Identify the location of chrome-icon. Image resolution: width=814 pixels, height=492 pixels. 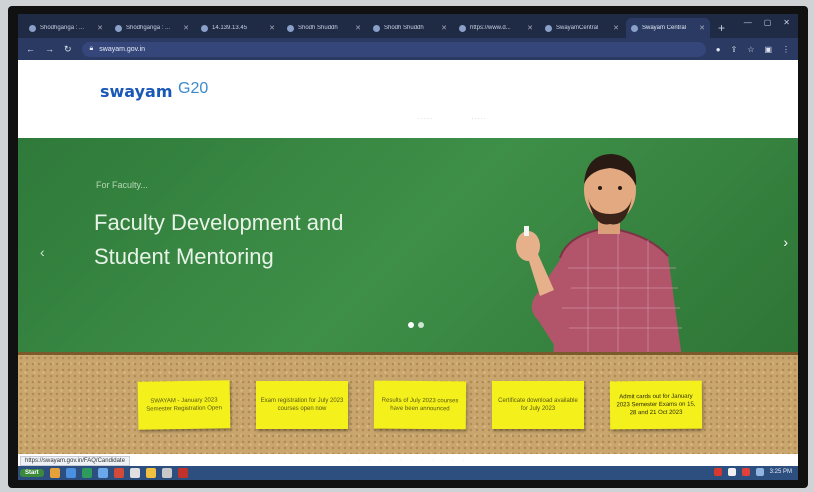
(134, 473).